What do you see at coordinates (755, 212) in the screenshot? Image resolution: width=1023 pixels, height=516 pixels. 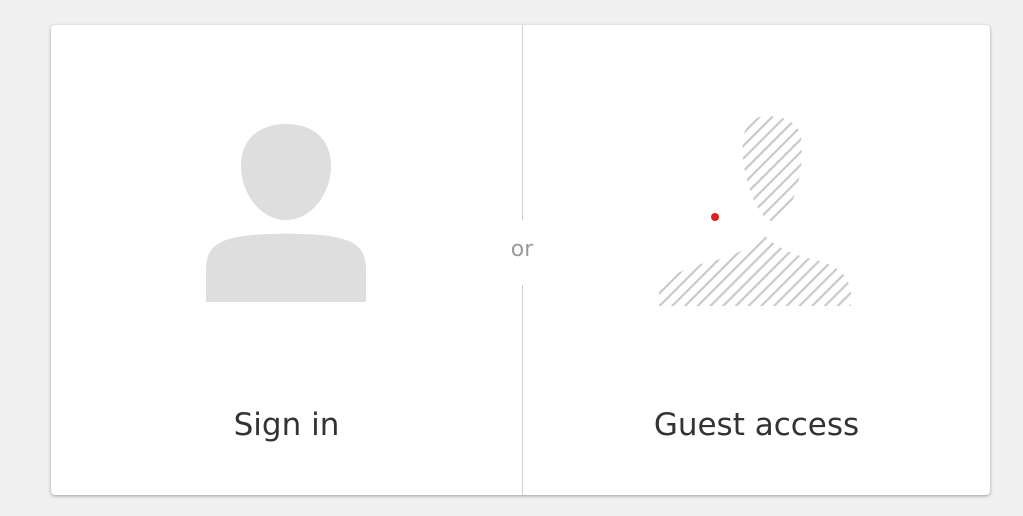 I see `guest-striped-user-icon` at bounding box center [755, 212].